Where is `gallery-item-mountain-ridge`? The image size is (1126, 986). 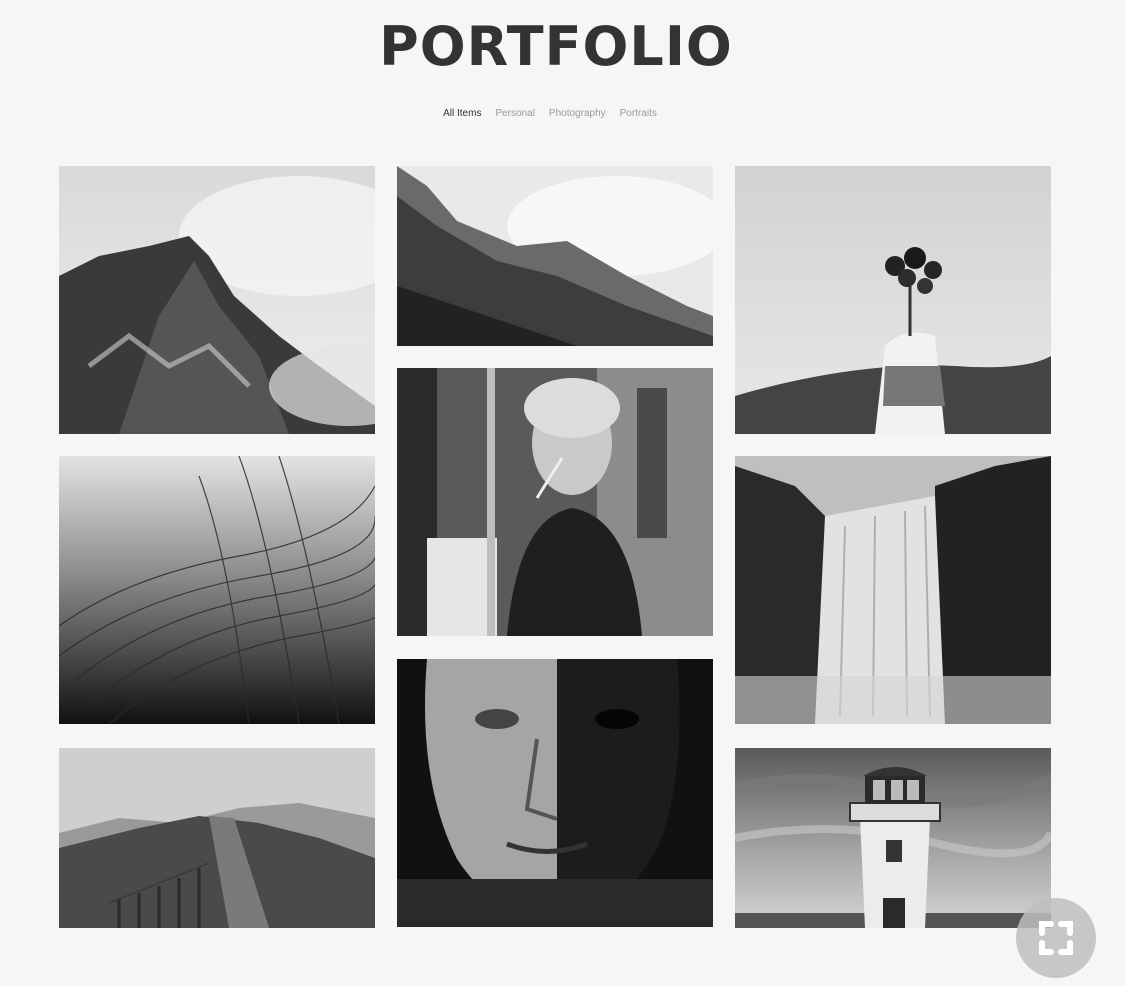 gallery-item-mountain-ridge is located at coordinates (555, 256).